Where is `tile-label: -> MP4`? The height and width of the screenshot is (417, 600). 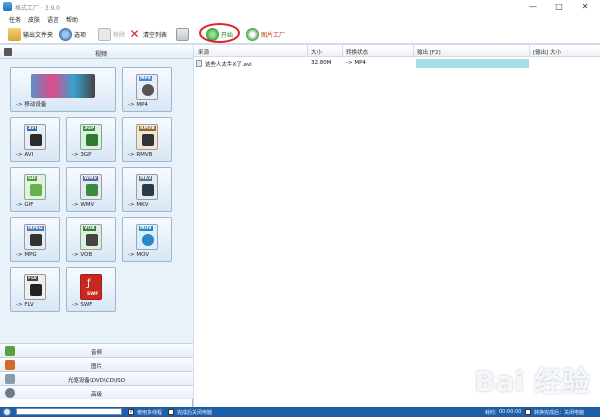 tile-label: -> MP4 is located at coordinates (138, 105).